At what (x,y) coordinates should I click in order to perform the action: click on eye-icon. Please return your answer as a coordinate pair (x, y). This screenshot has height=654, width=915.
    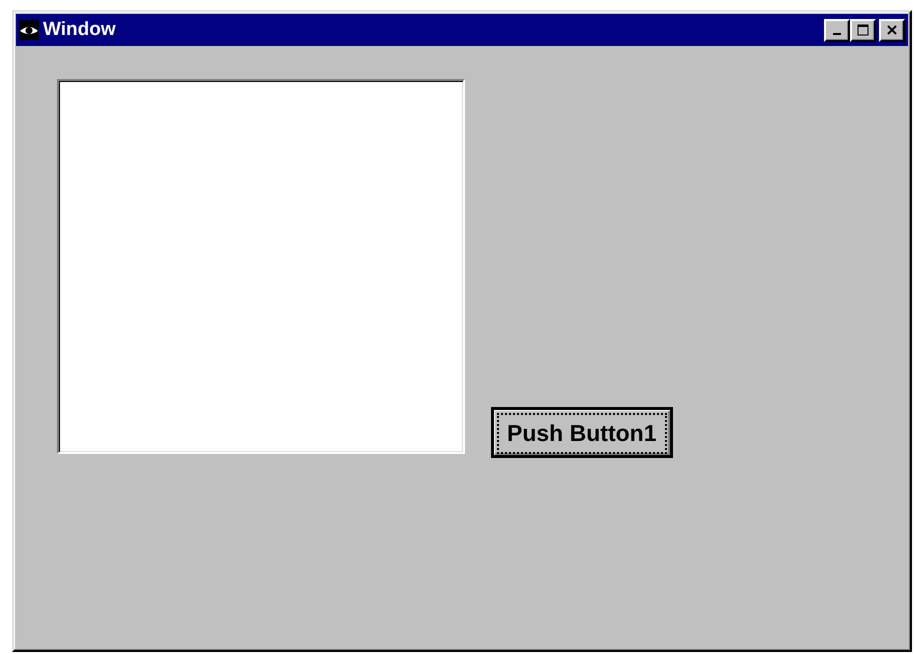
    Looking at the image, I should click on (29, 30).